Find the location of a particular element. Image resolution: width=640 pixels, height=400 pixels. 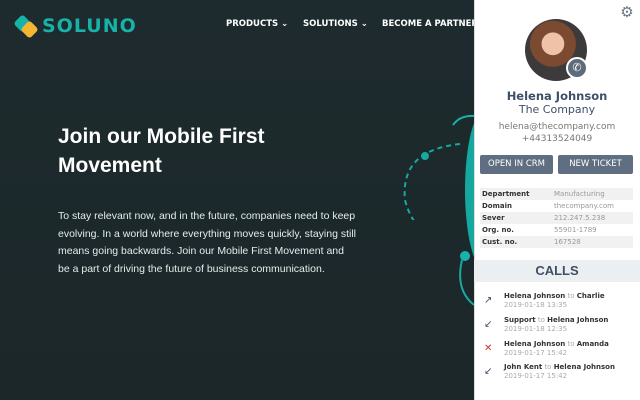

contact-name: Helena Johnson is located at coordinates (557, 96).